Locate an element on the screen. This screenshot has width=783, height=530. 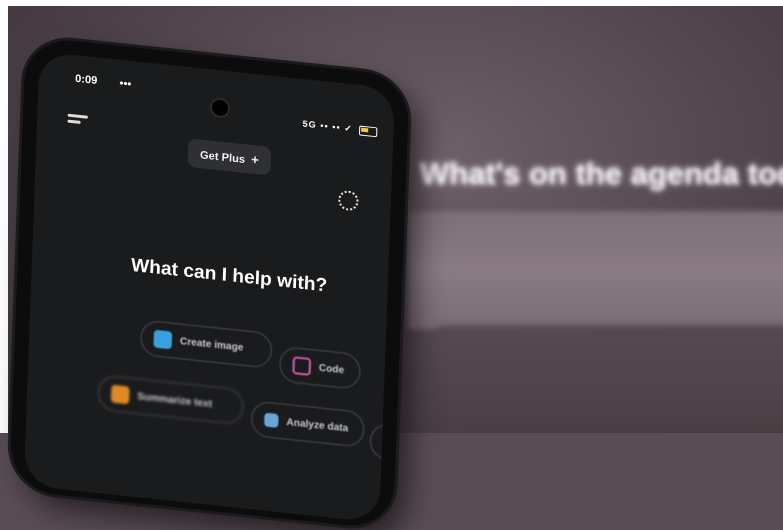
analyze-data-label: Analyze data is located at coordinates (317, 425).